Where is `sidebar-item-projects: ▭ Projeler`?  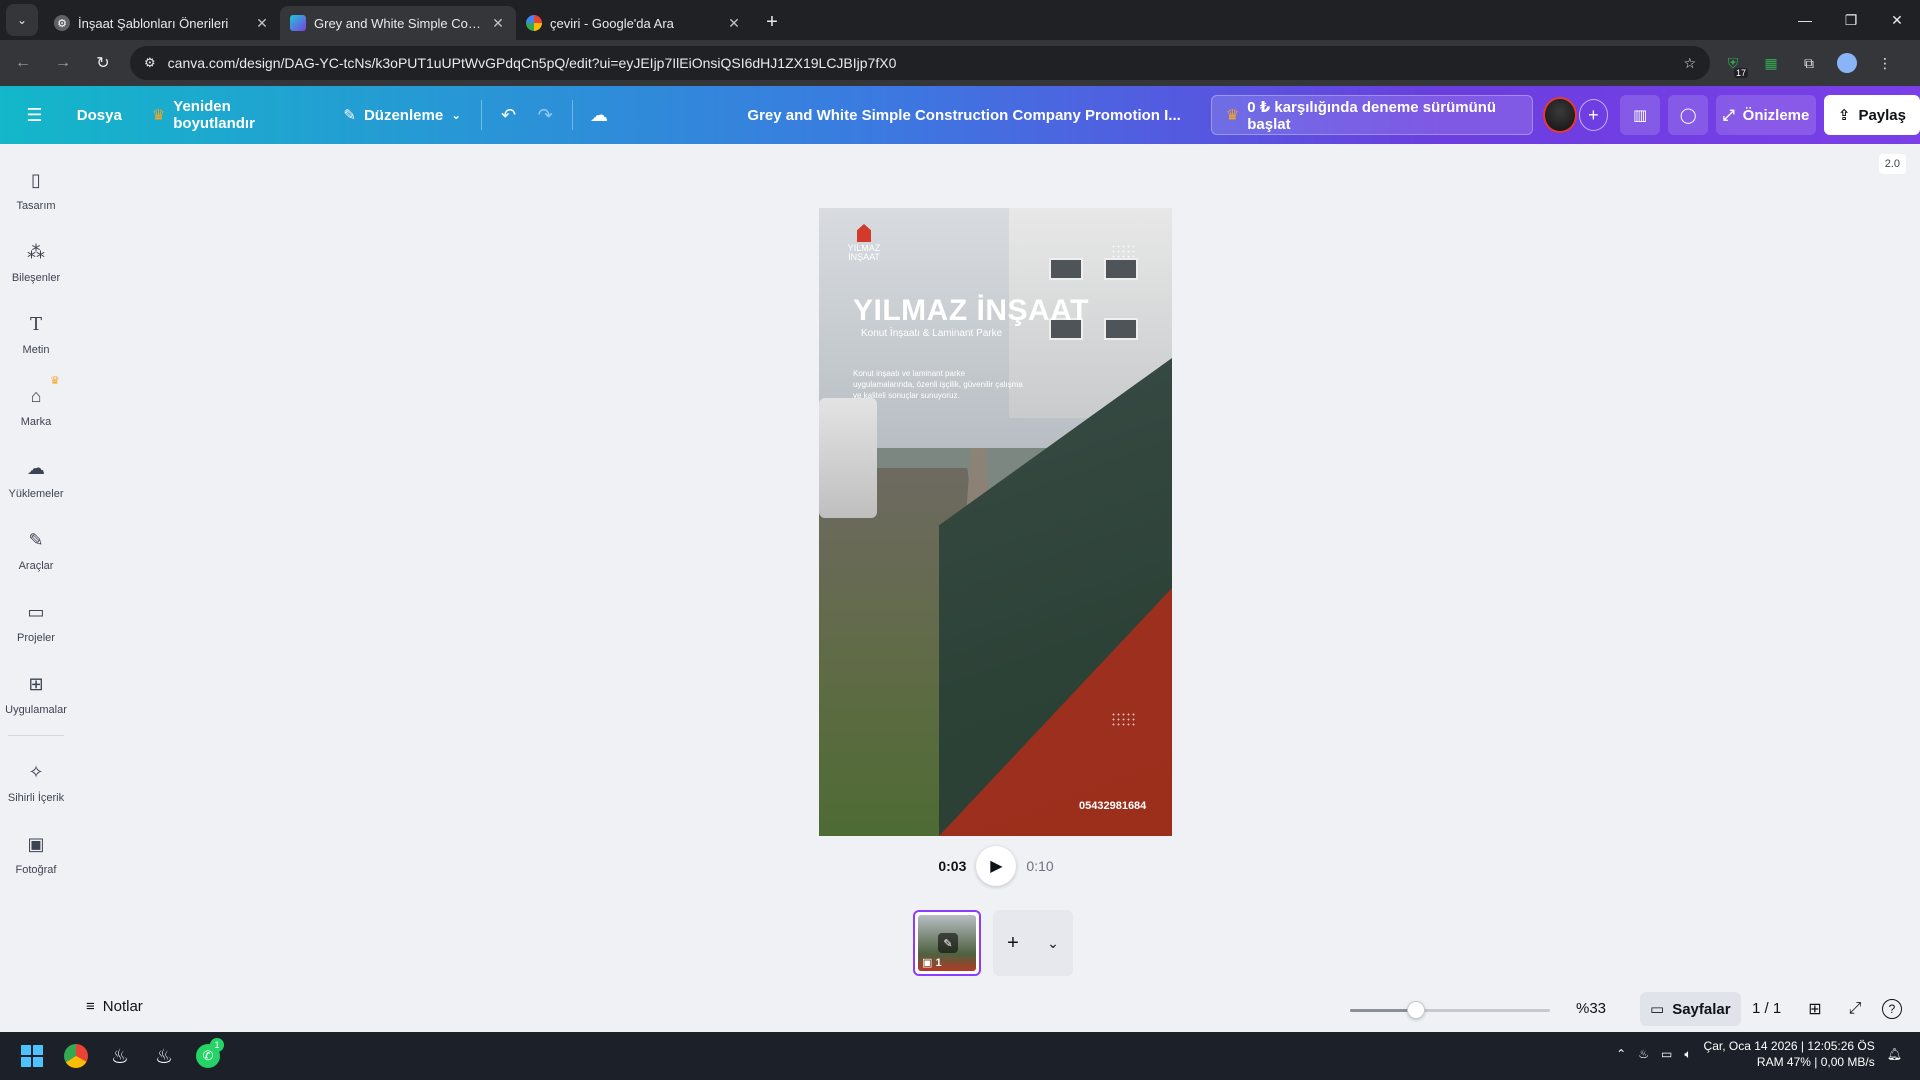
sidebar-item-projects: ▭ Projeler is located at coordinates (36, 621).